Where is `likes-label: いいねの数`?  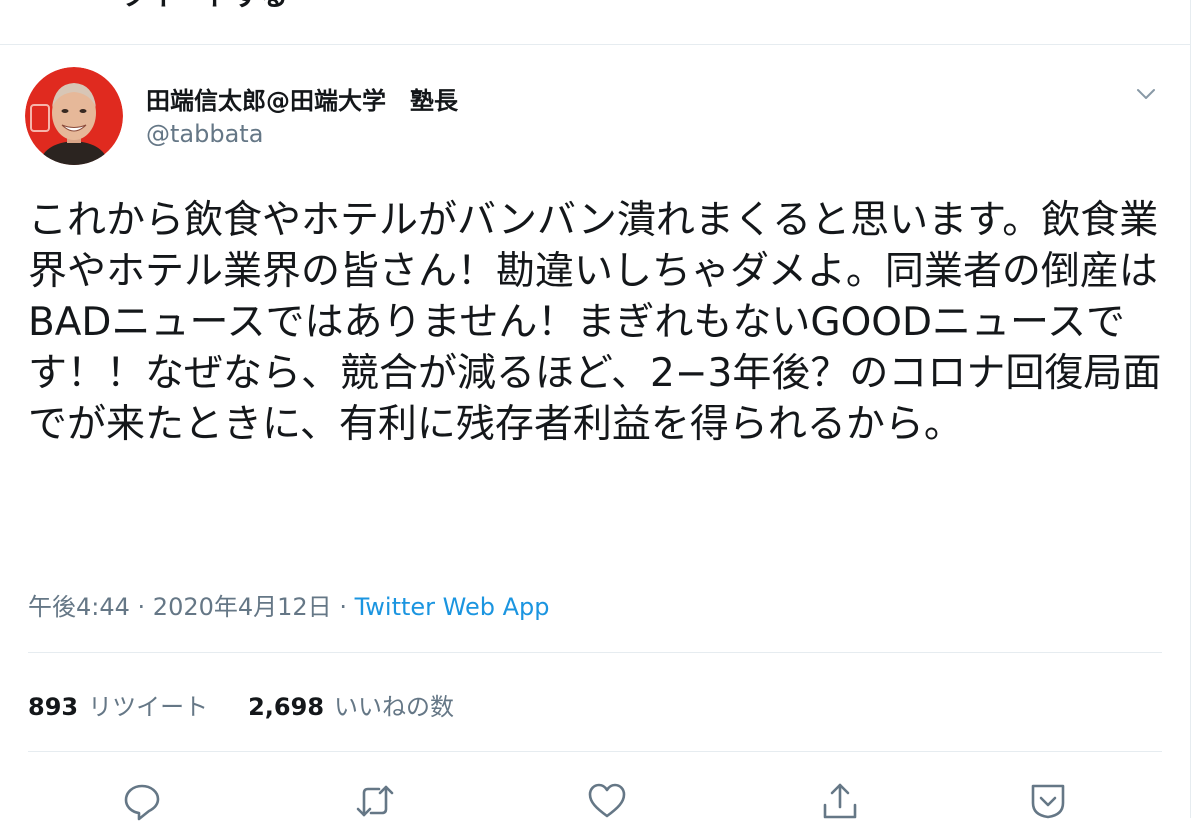
likes-label: いいねの数 is located at coordinates (394, 707).